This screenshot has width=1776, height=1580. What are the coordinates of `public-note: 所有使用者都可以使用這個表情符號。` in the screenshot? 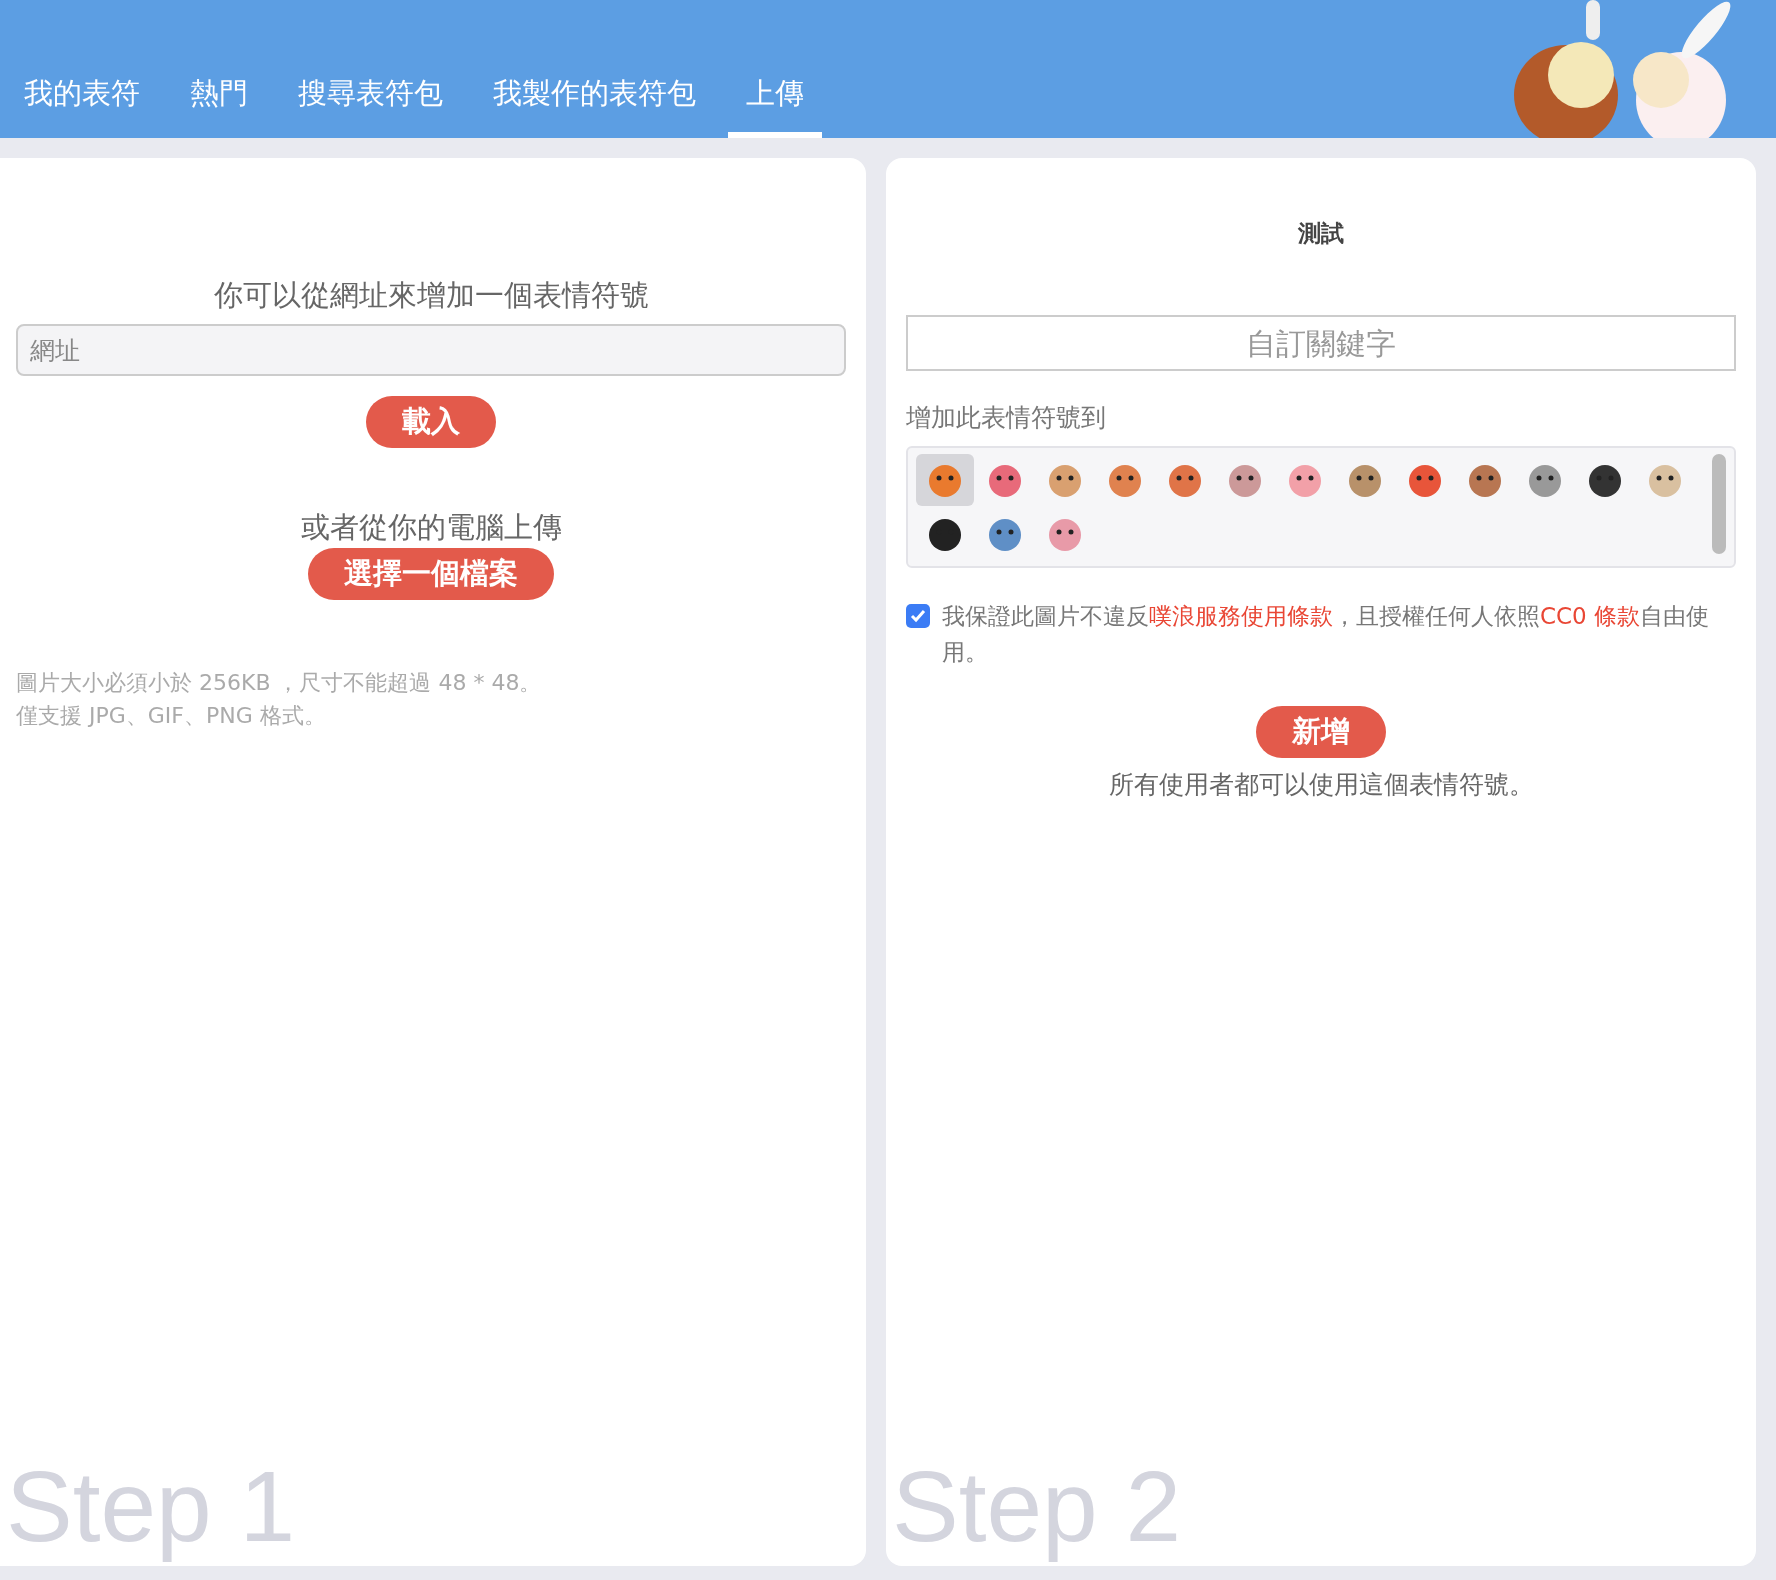 It's located at (1321, 785).